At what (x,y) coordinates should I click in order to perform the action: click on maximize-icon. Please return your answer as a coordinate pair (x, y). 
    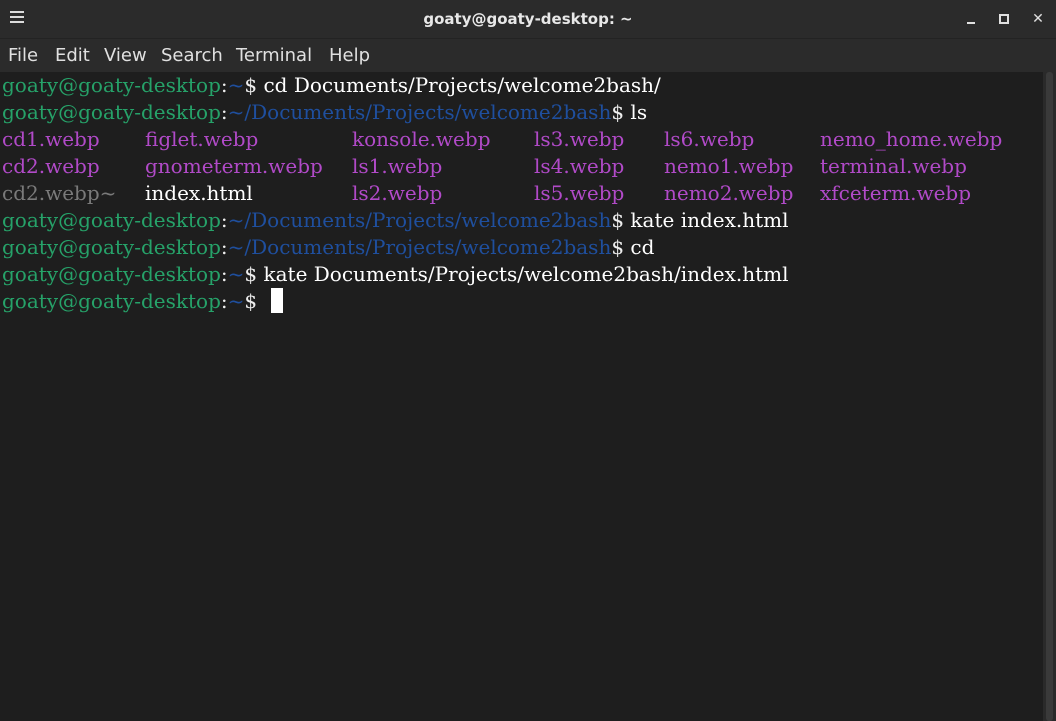
    Looking at the image, I should click on (1004, 19).